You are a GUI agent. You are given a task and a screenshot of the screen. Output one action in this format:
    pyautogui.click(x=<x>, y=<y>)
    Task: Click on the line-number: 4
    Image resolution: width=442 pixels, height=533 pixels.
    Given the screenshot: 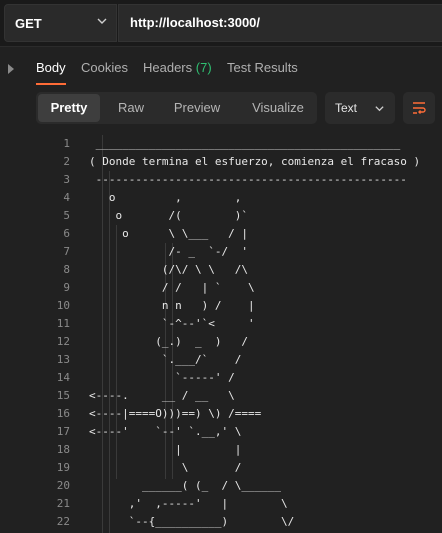 What is the action you would take?
    pyautogui.click(x=66, y=197)
    